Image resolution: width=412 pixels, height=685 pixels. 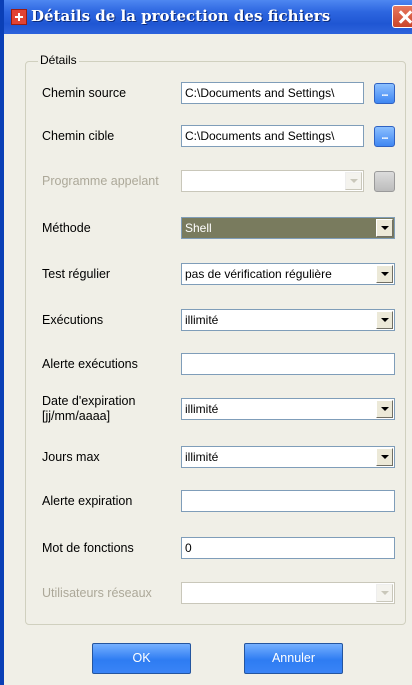 I want to click on method-label: Méthode, so click(x=66, y=228).